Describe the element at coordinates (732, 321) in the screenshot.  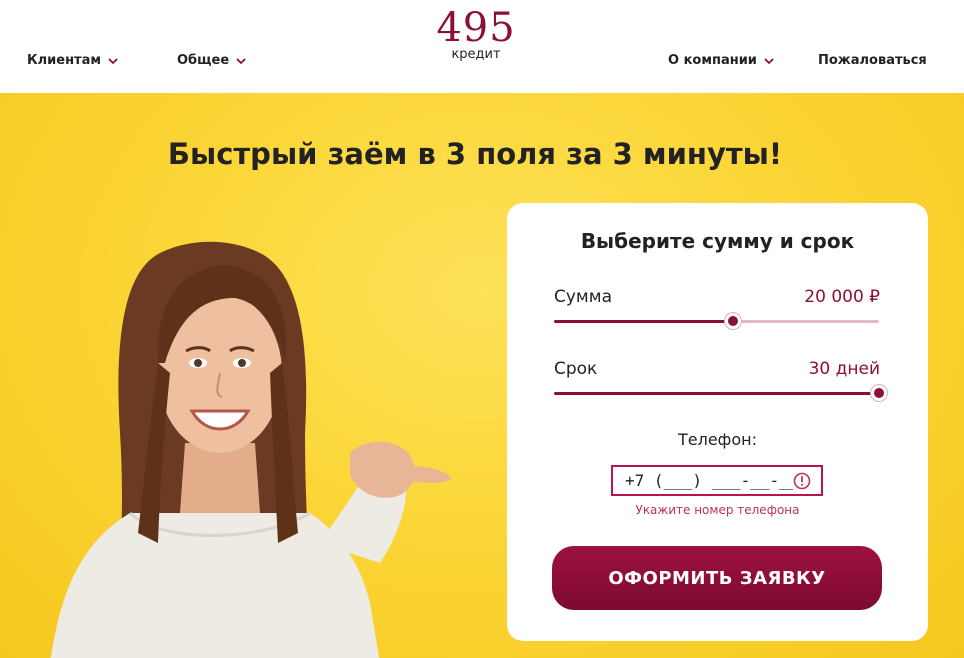
I see `amount-slider-thumb` at that location.